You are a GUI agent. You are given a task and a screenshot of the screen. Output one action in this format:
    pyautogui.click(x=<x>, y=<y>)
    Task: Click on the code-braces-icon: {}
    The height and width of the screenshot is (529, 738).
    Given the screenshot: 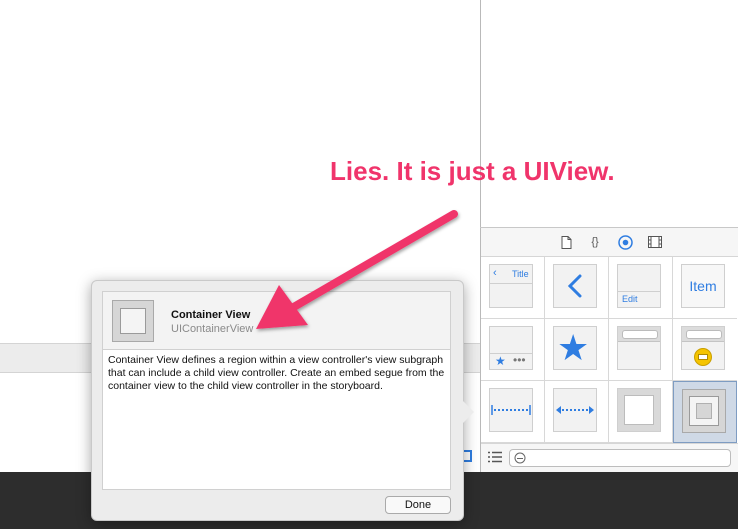 What is the action you would take?
    pyautogui.click(x=595, y=242)
    